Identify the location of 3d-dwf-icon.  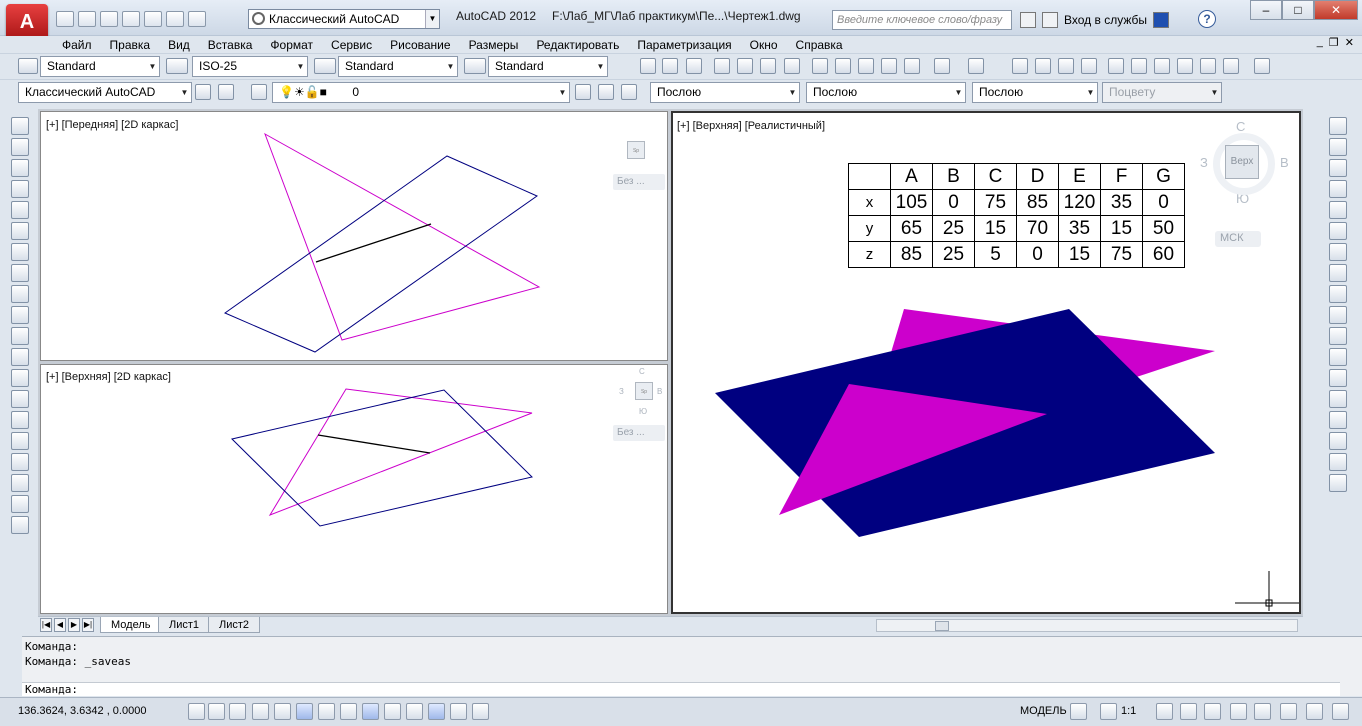
(792, 66).